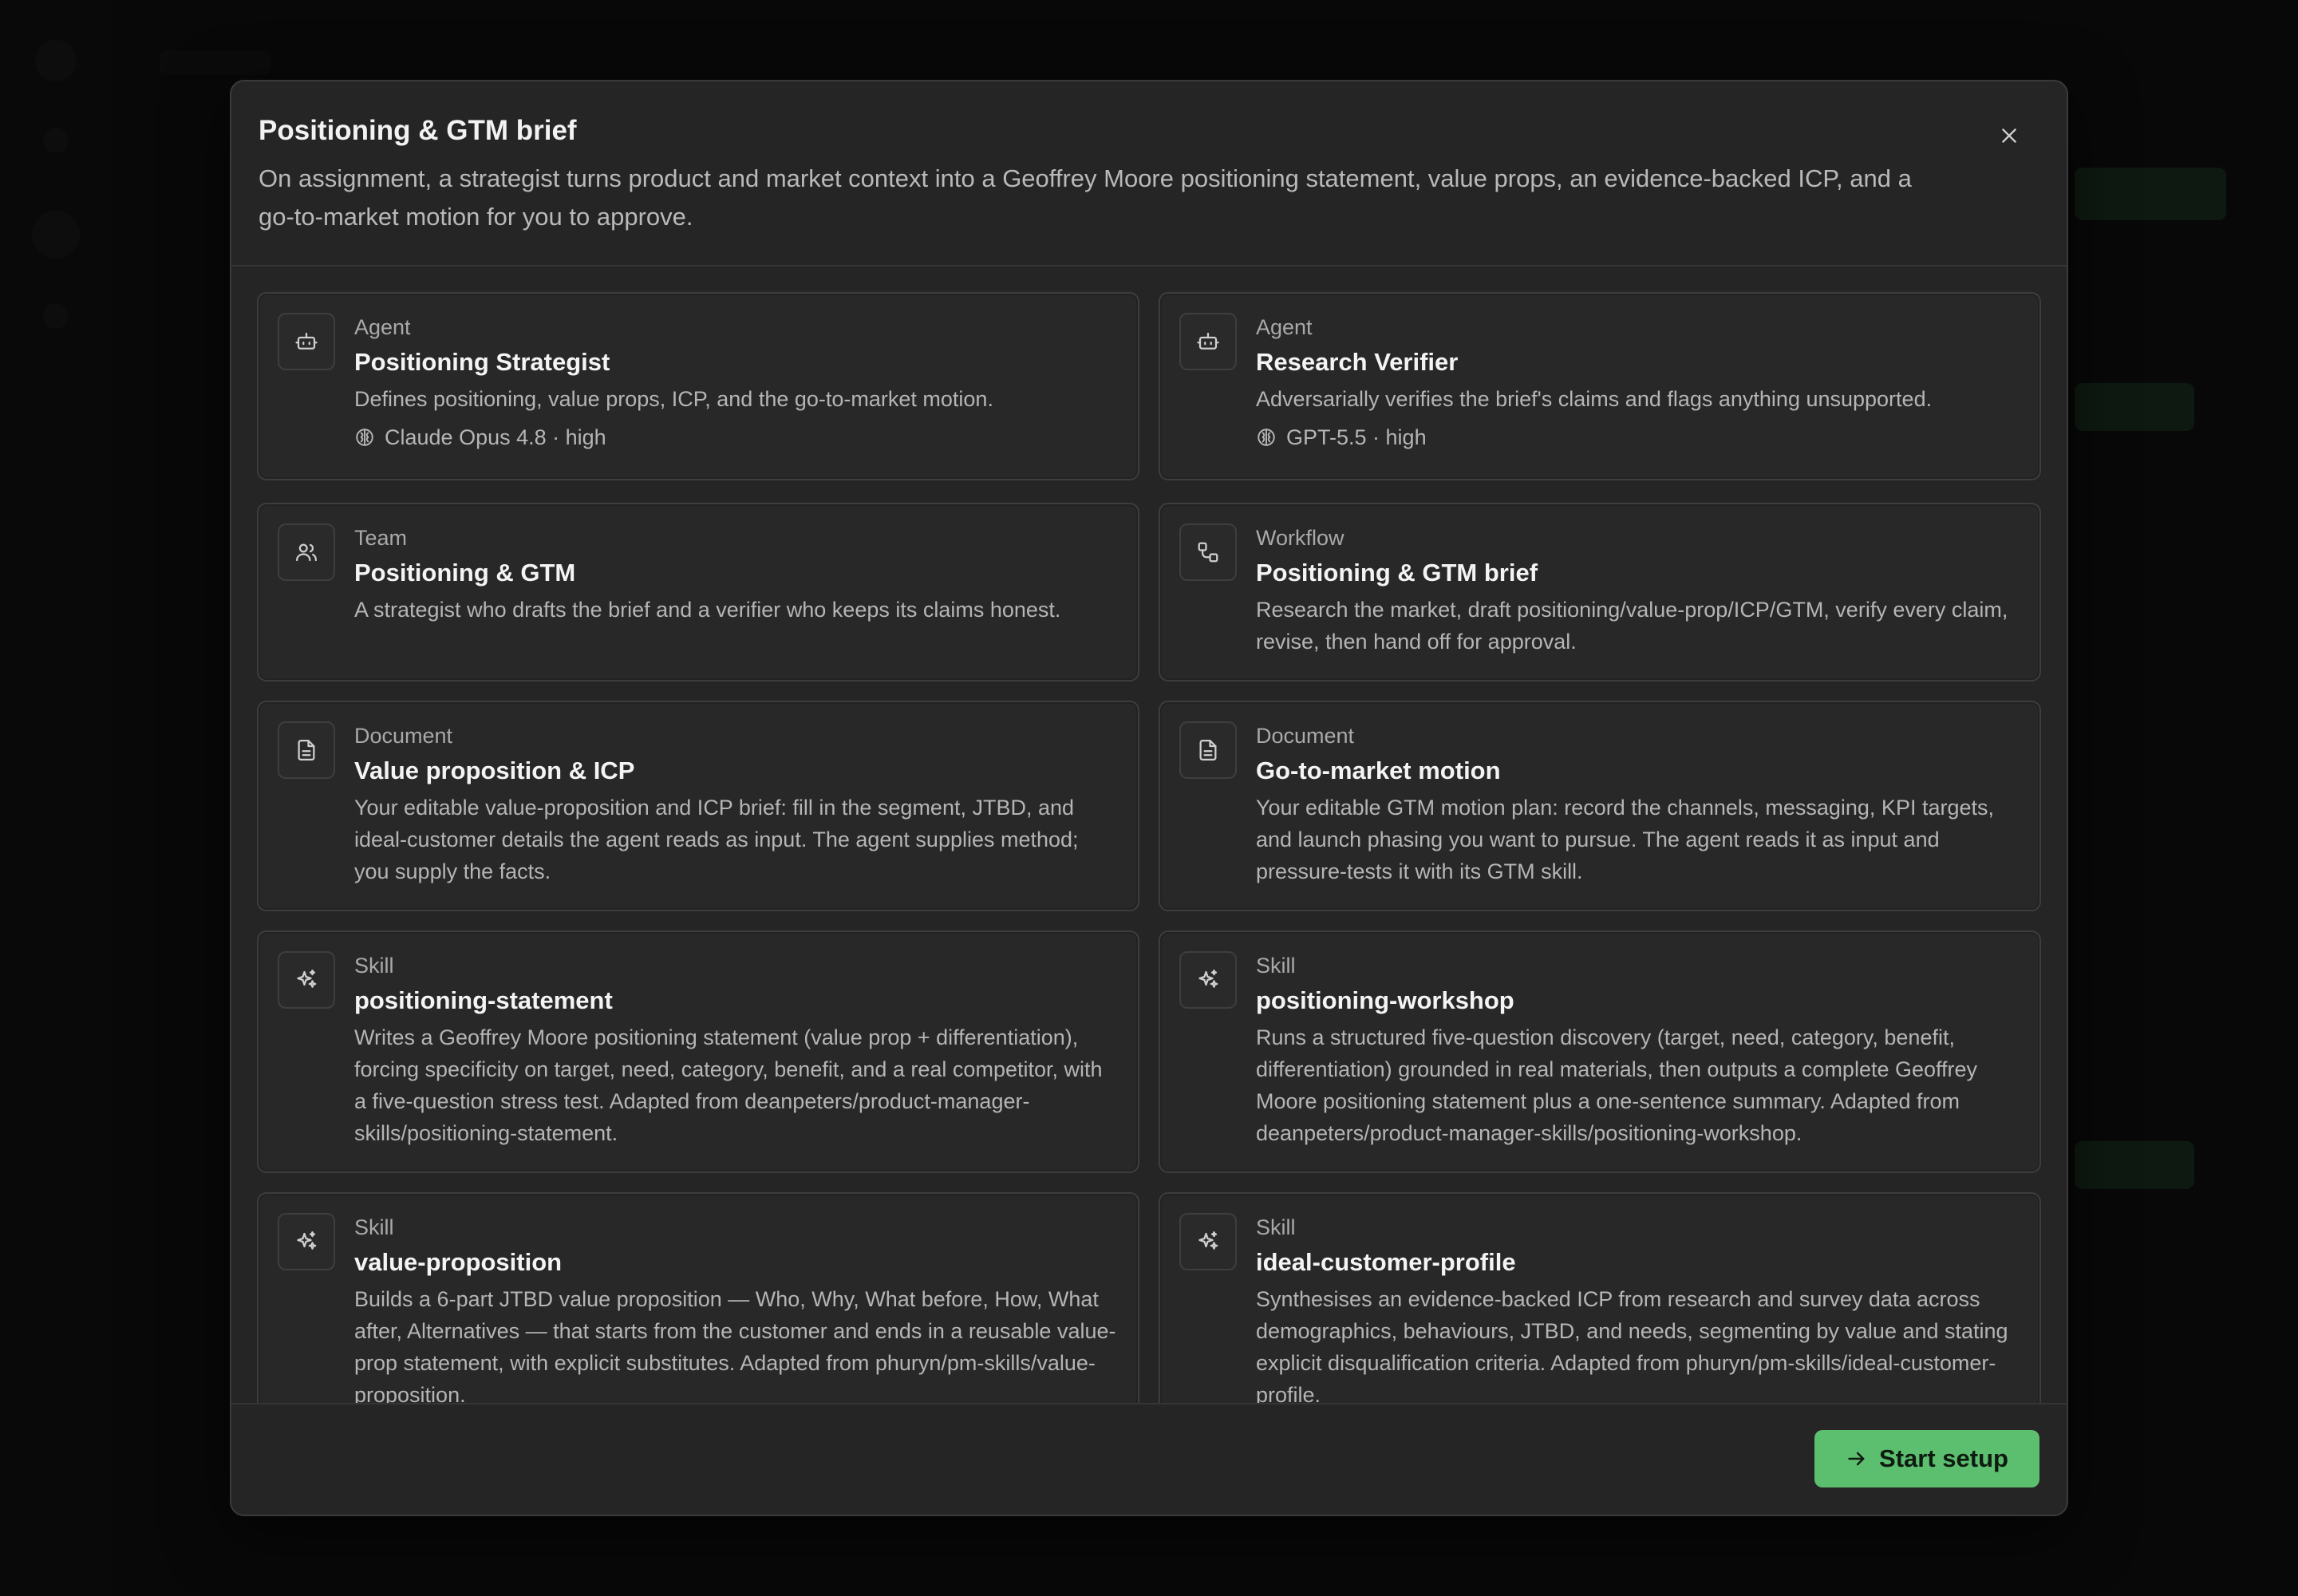 The height and width of the screenshot is (1596, 2298). Describe the element at coordinates (1357, 362) in the screenshot. I see `card-name: Research Verifier` at that location.